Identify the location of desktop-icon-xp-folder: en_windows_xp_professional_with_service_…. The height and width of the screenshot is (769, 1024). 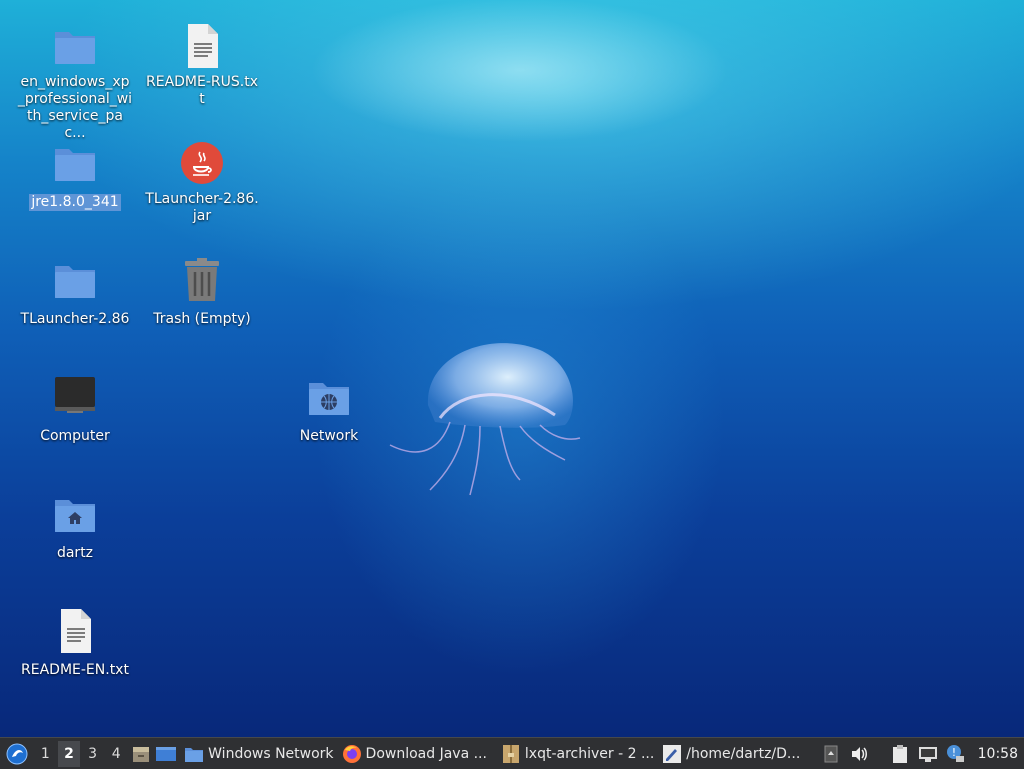
(75, 82).